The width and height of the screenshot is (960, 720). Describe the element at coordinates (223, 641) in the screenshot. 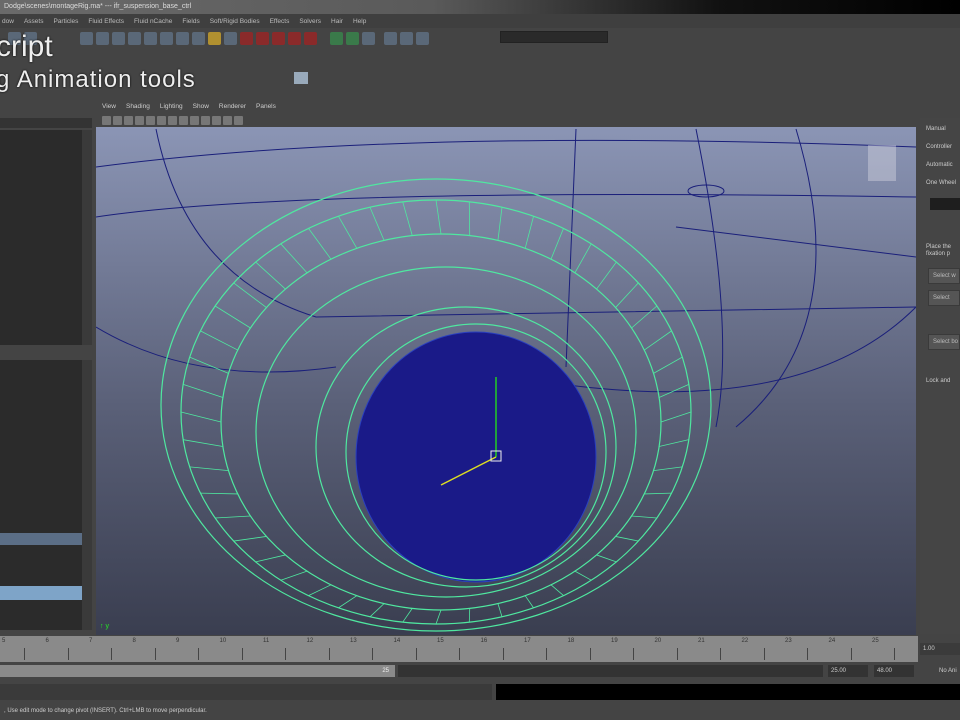

I see `timeline-tick-label: 10` at that location.